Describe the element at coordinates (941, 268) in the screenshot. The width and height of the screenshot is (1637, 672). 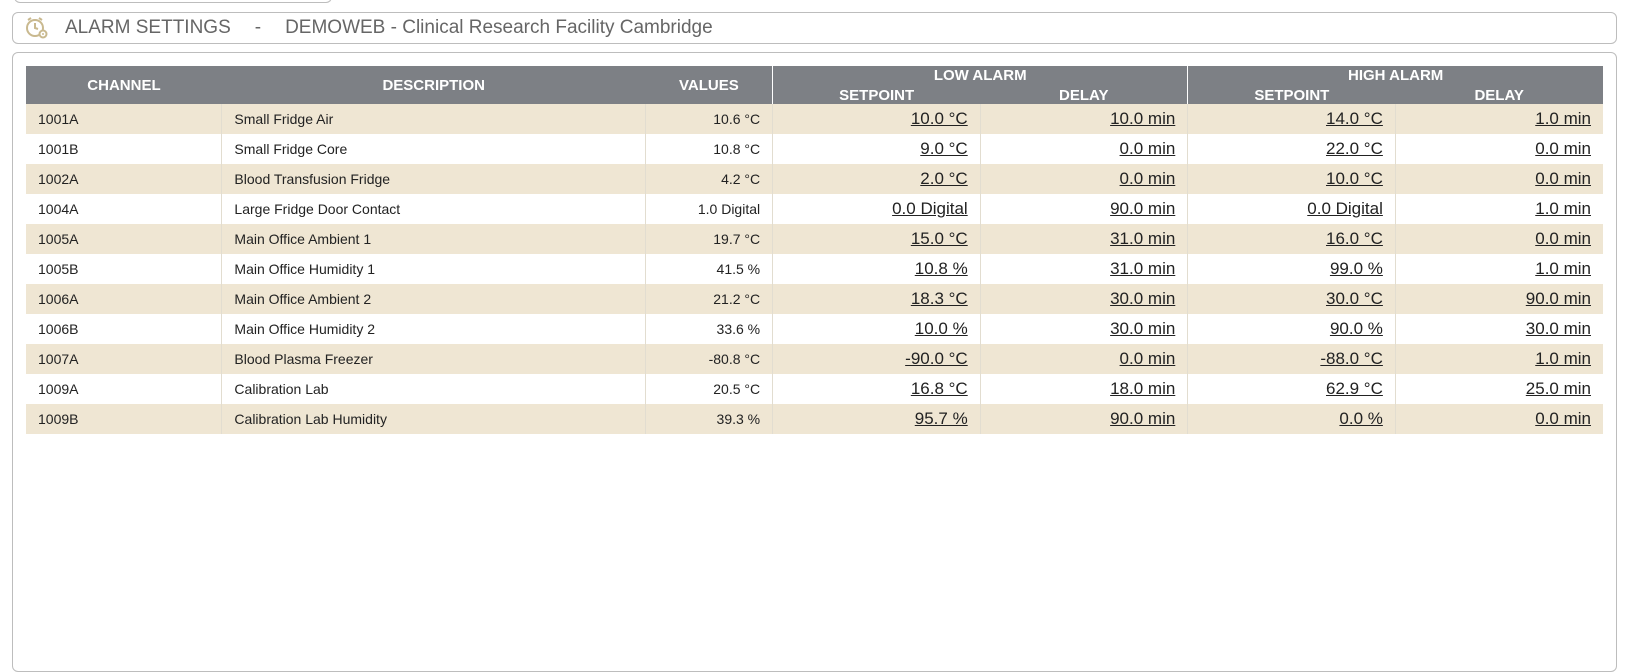
I see `low-setpoint-link: 10.8 %` at that location.